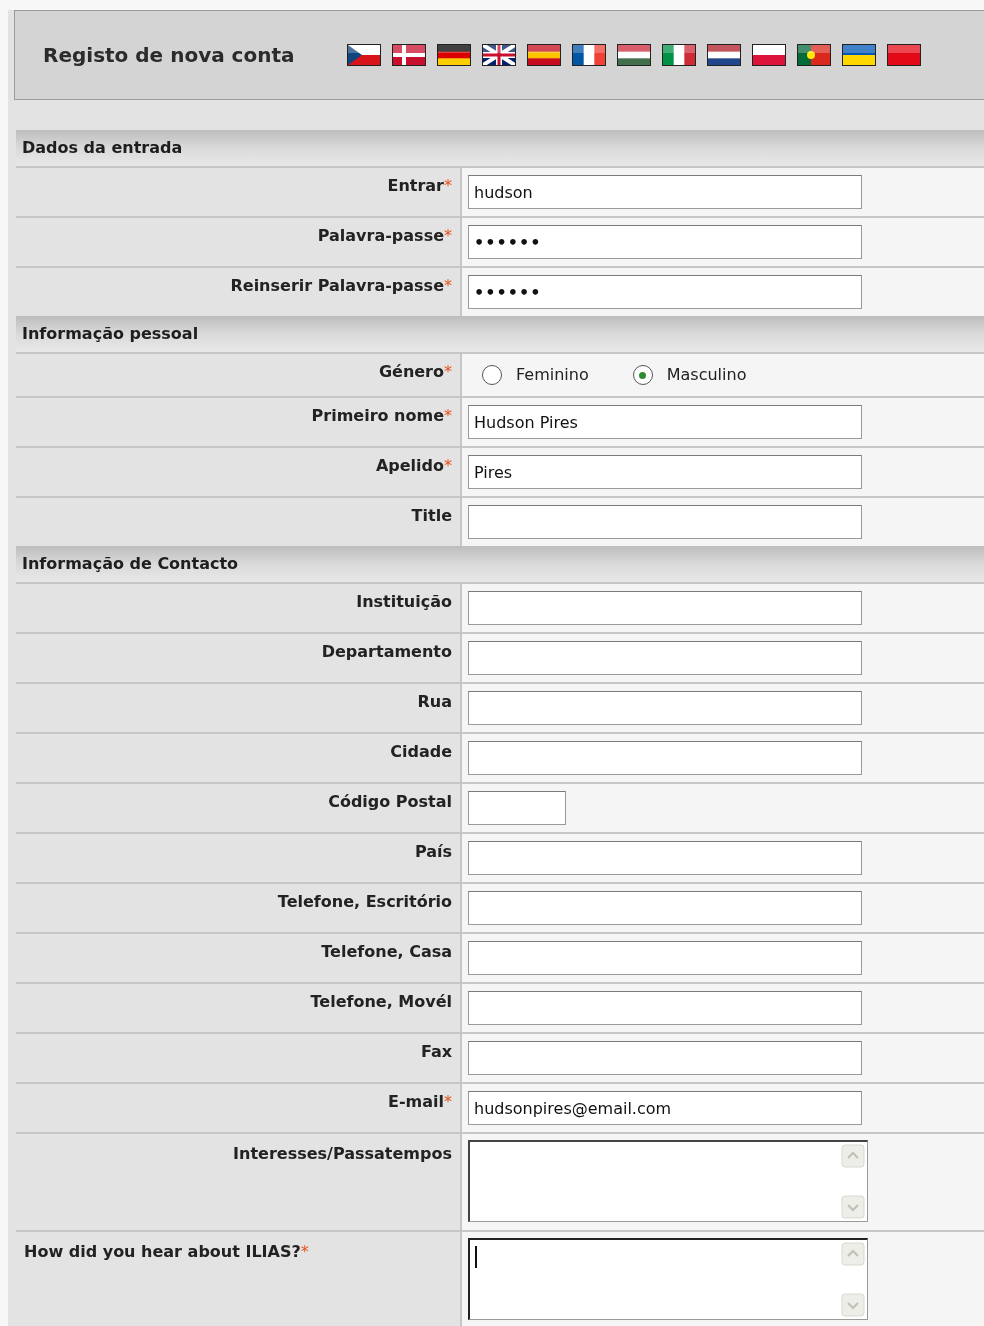 The image size is (984, 1326). What do you see at coordinates (434, 702) in the screenshot?
I see `field-label: Rua` at bounding box center [434, 702].